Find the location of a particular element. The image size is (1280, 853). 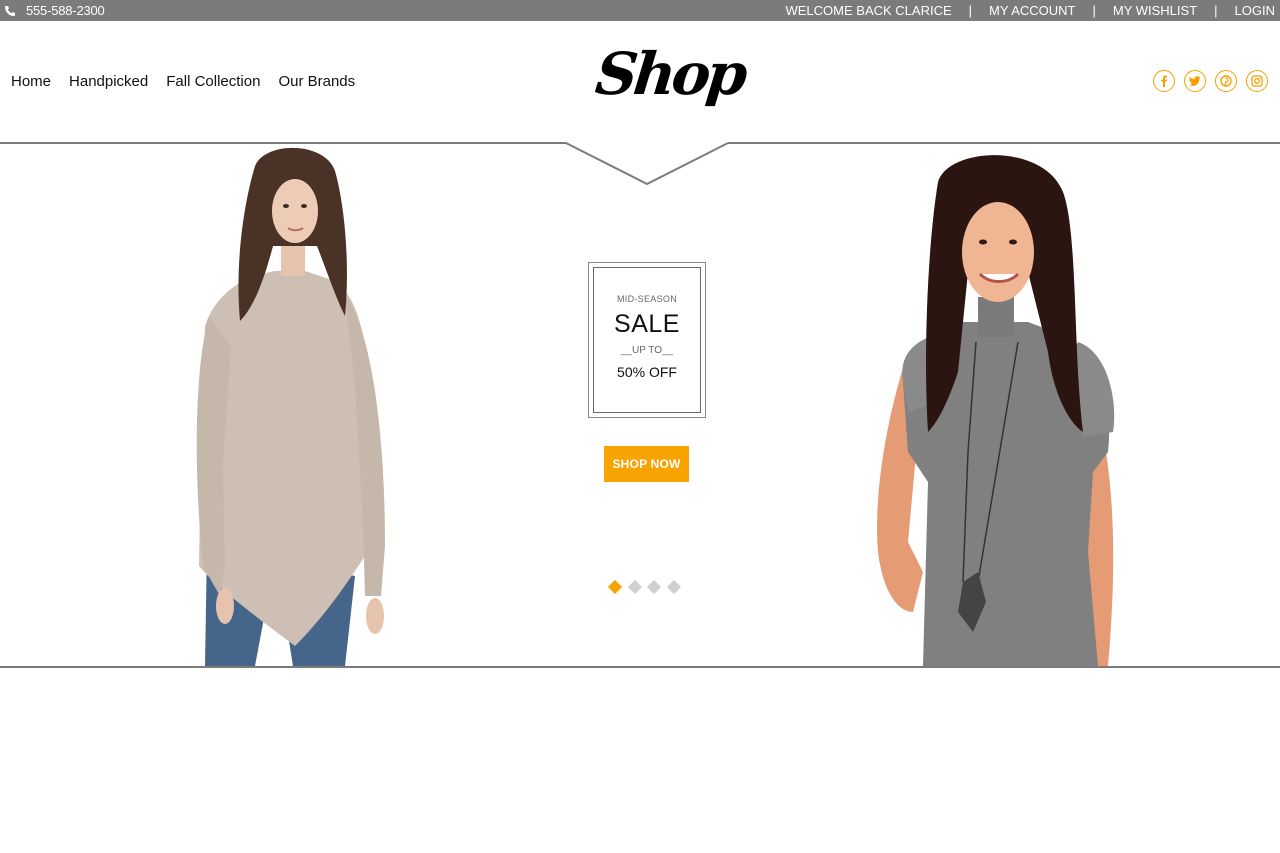

pinterest-icon is located at coordinates (1226, 81).